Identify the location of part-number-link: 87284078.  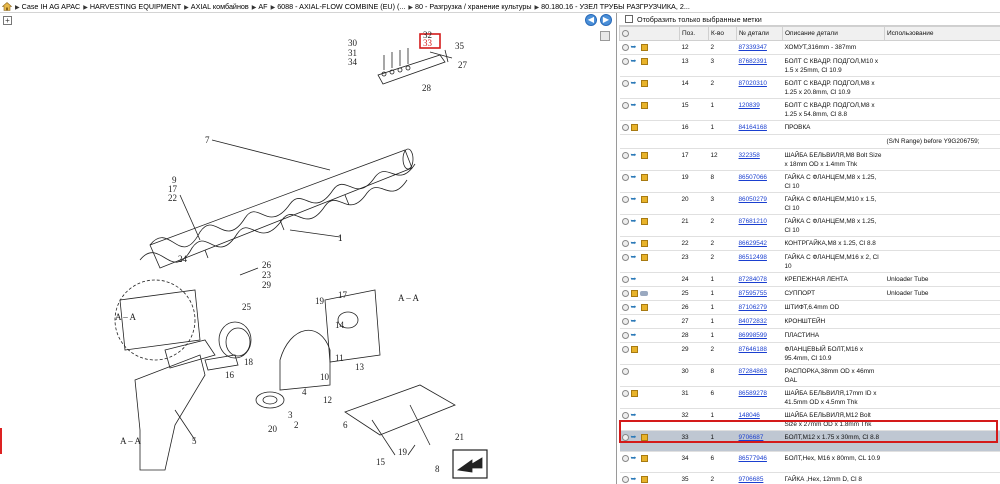
(753, 279).